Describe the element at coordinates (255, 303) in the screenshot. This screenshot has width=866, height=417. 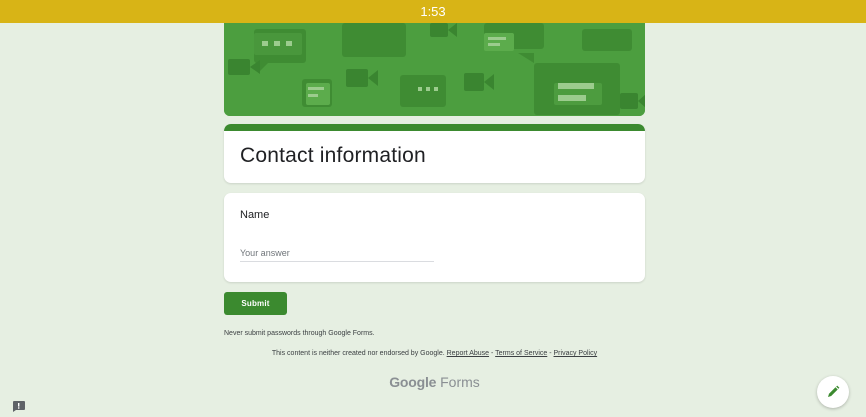
I see `submit-button: Submit` at that location.